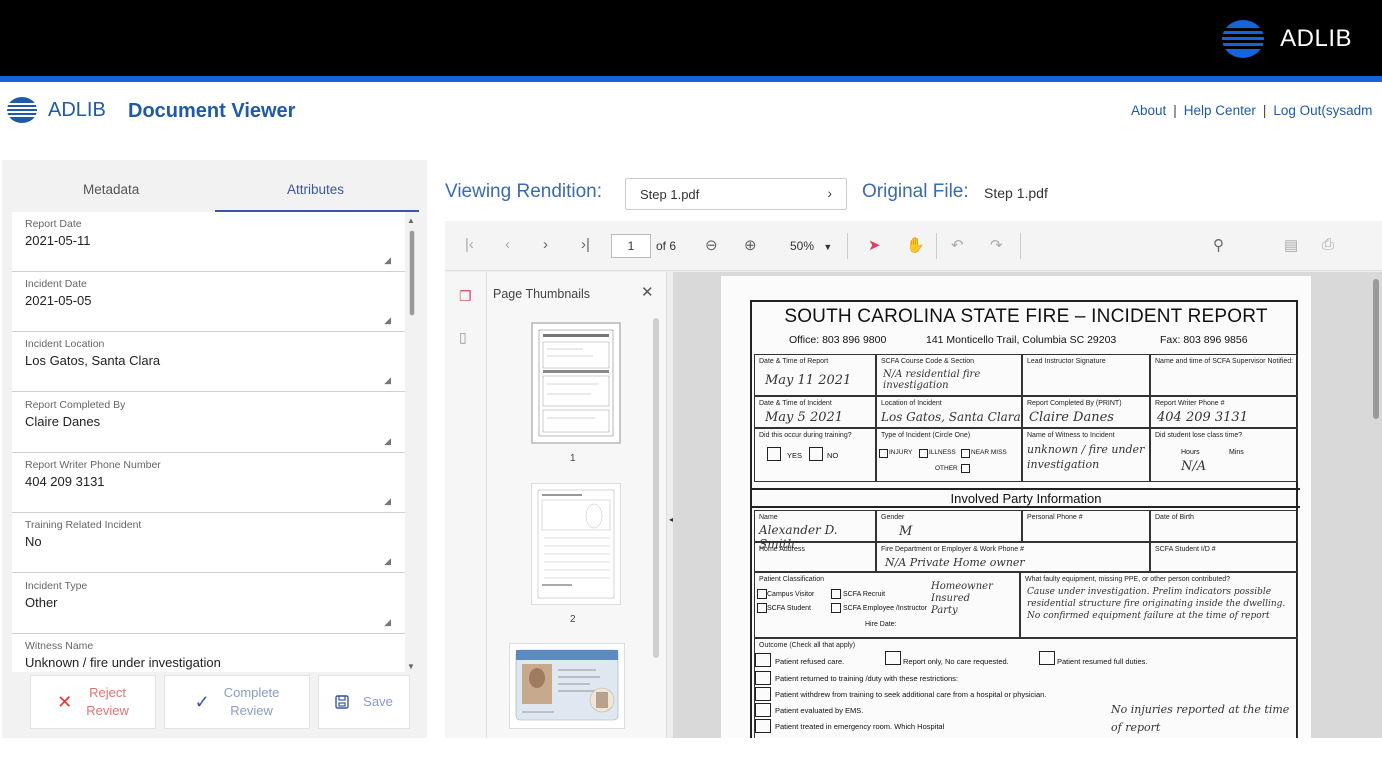  I want to click on previous-page-icon: ‹, so click(507, 244).